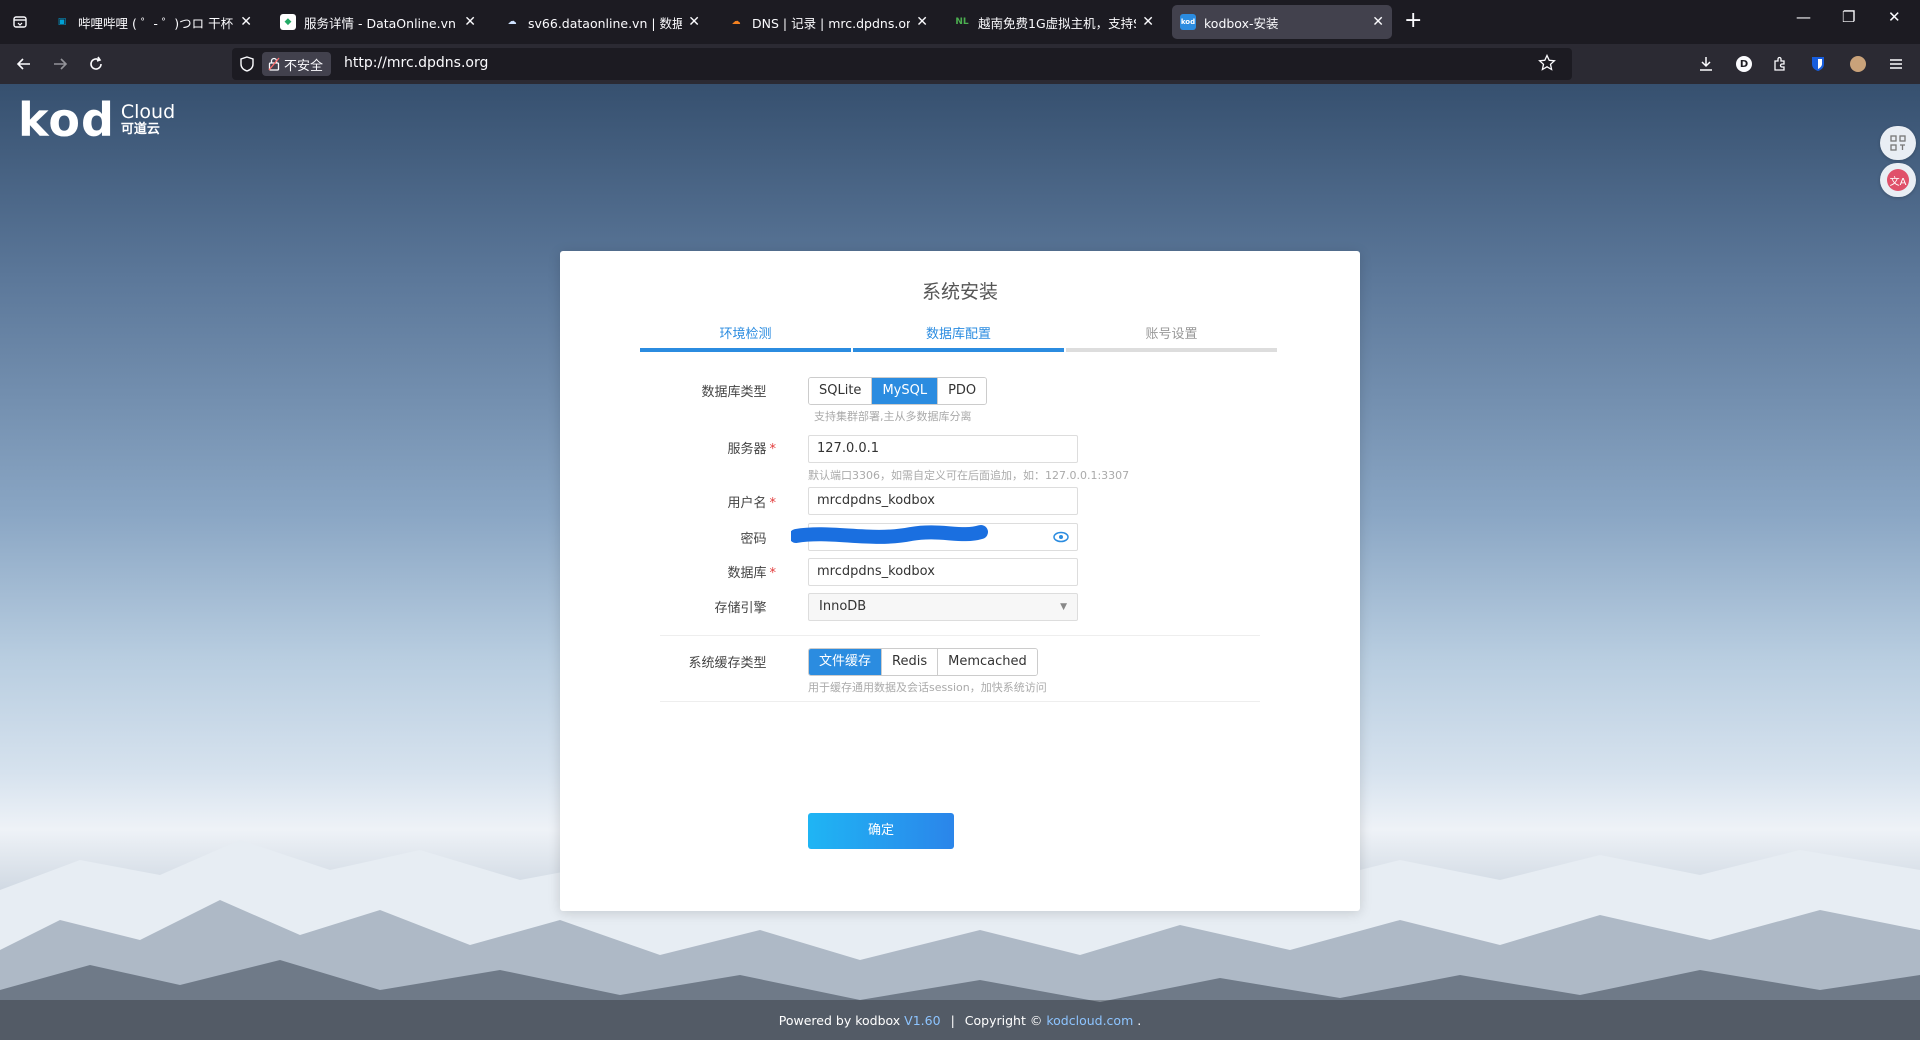 Image resolution: width=1920 pixels, height=1040 pixels. I want to click on browser-tab: ▣ 哔哩哔哩 ( ゜- ゜)つロ 干杯~-bili ✕, so click(153, 22).